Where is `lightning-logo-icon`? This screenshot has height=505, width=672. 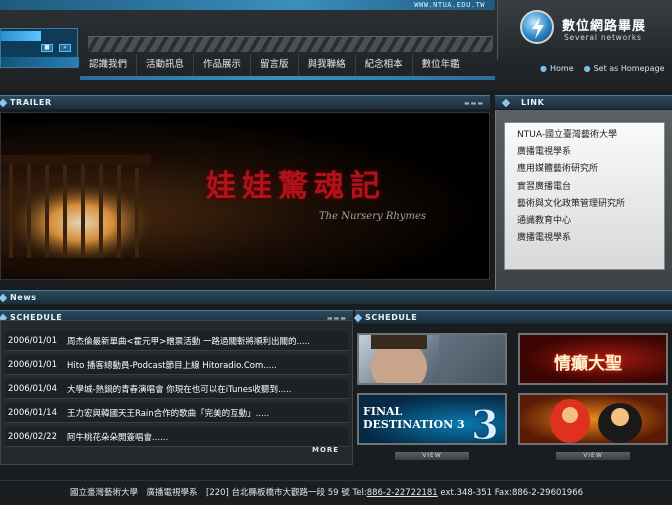 lightning-logo-icon is located at coordinates (537, 27).